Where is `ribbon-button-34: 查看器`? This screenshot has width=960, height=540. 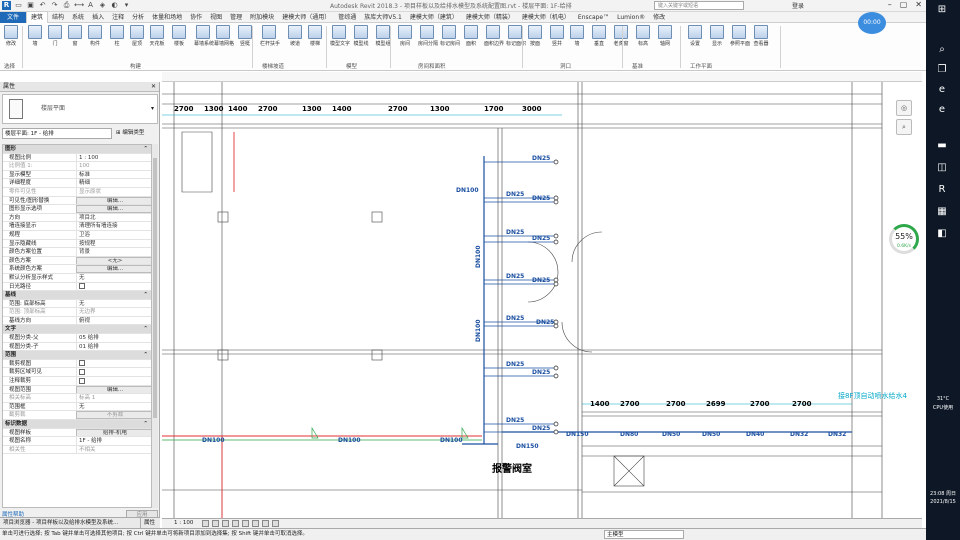
ribbon-button-34: 查看器 is located at coordinates (761, 36).